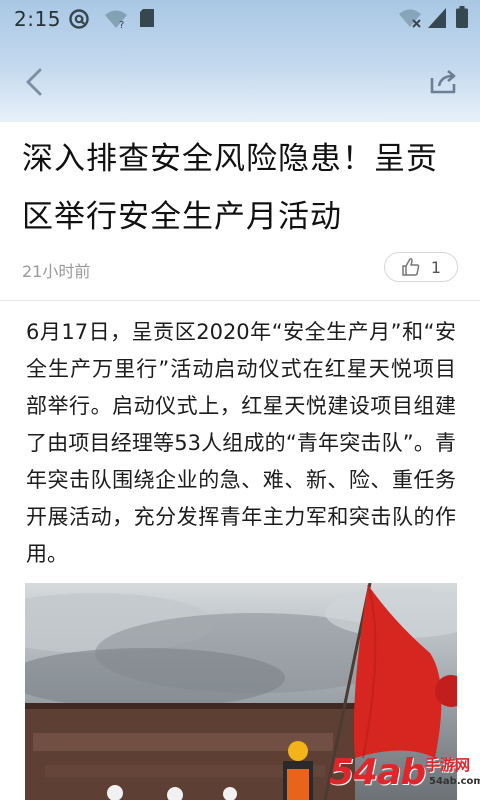 This screenshot has width=480, height=800. Describe the element at coordinates (377, 772) in the screenshot. I see `watermark-logo: 54ab` at that location.